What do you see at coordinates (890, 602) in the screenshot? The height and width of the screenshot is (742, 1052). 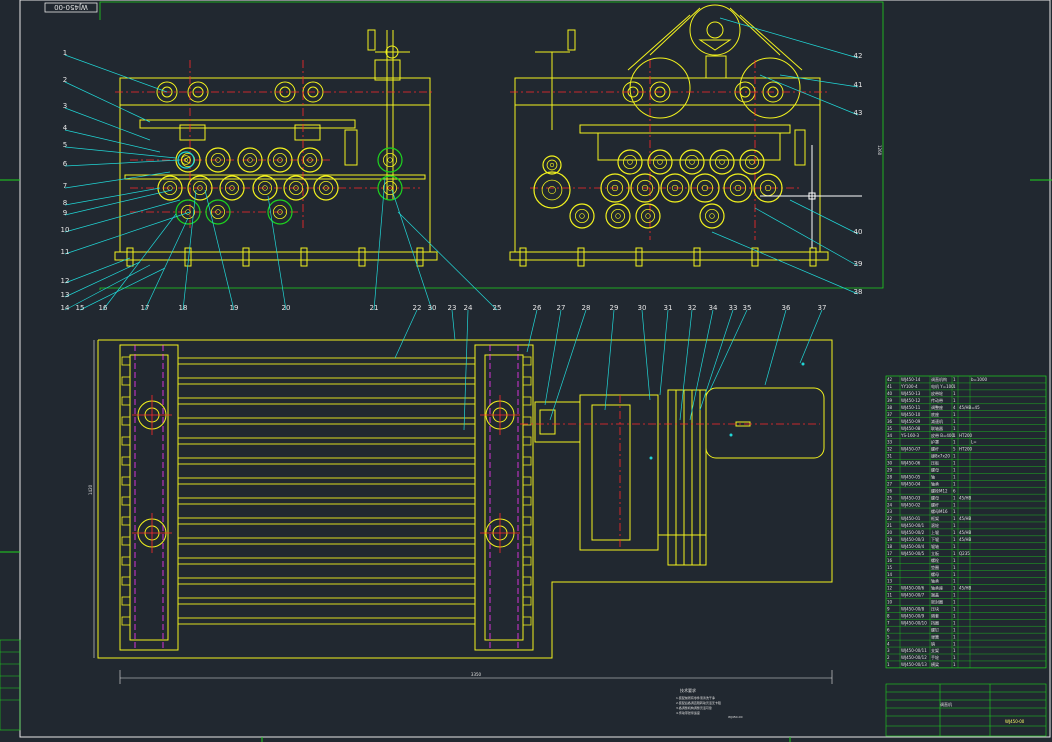 I see `bom-cell: 10` at bounding box center [890, 602].